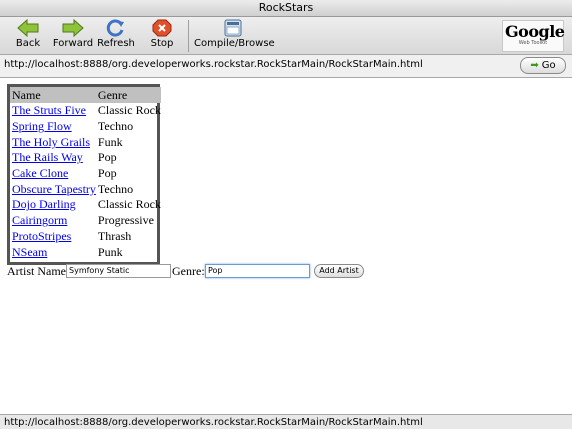 The image size is (572, 430). What do you see at coordinates (42, 126) in the screenshot?
I see `artist-link: Spring Flow` at bounding box center [42, 126].